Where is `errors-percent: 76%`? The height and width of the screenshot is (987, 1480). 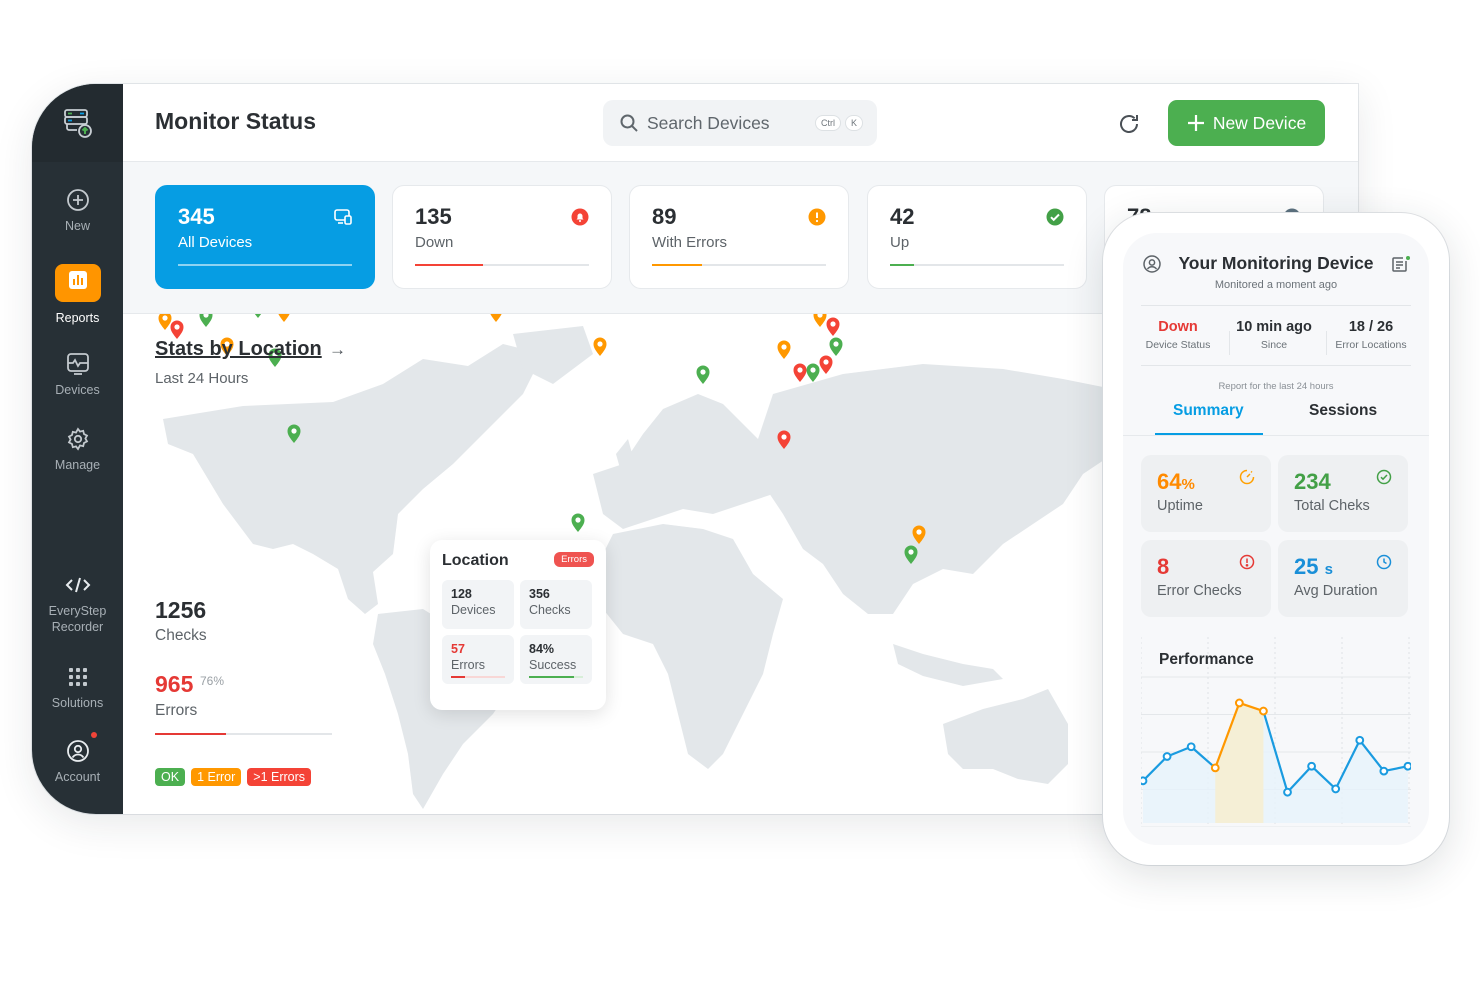 errors-percent: 76% is located at coordinates (212, 681).